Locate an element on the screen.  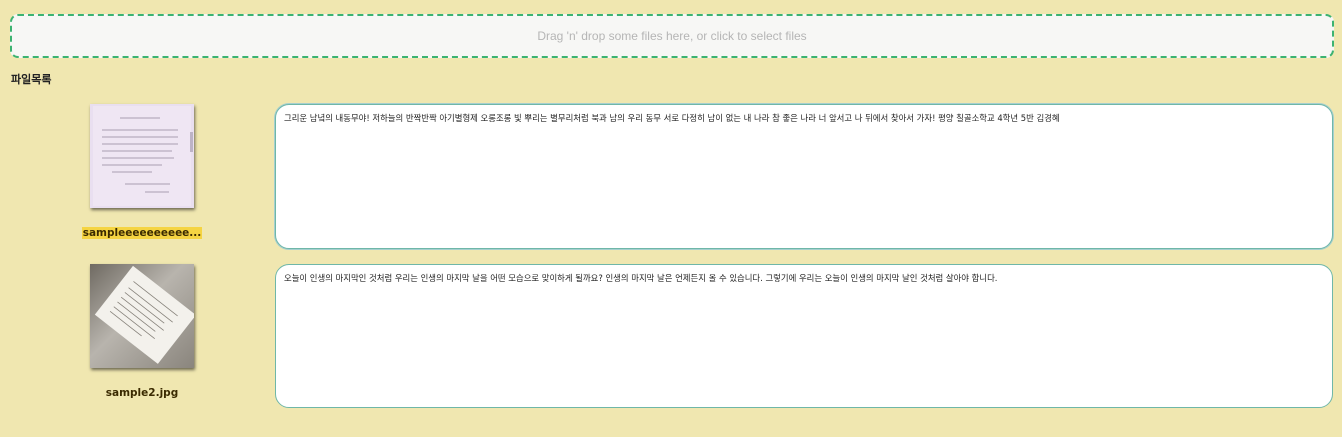
book-page-photo-thumbnail-icon is located at coordinates (142, 316).